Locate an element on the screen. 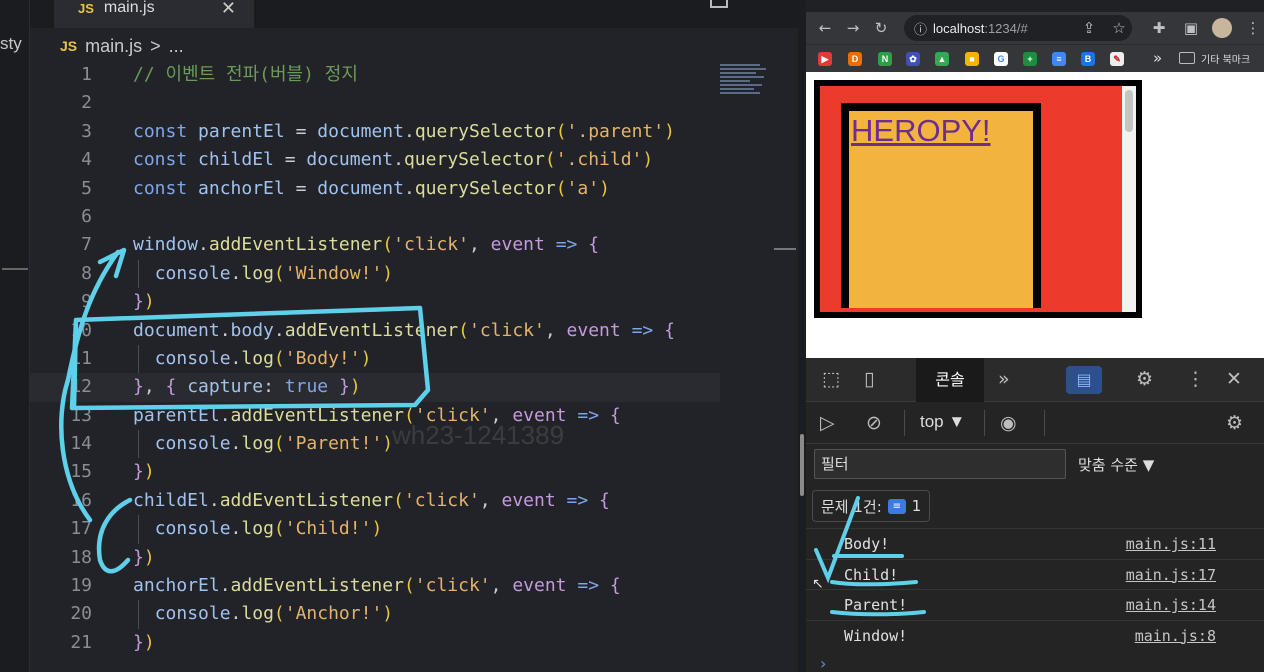 This screenshot has width=1264, height=672. sidebar-file-label: sty is located at coordinates (11, 44).